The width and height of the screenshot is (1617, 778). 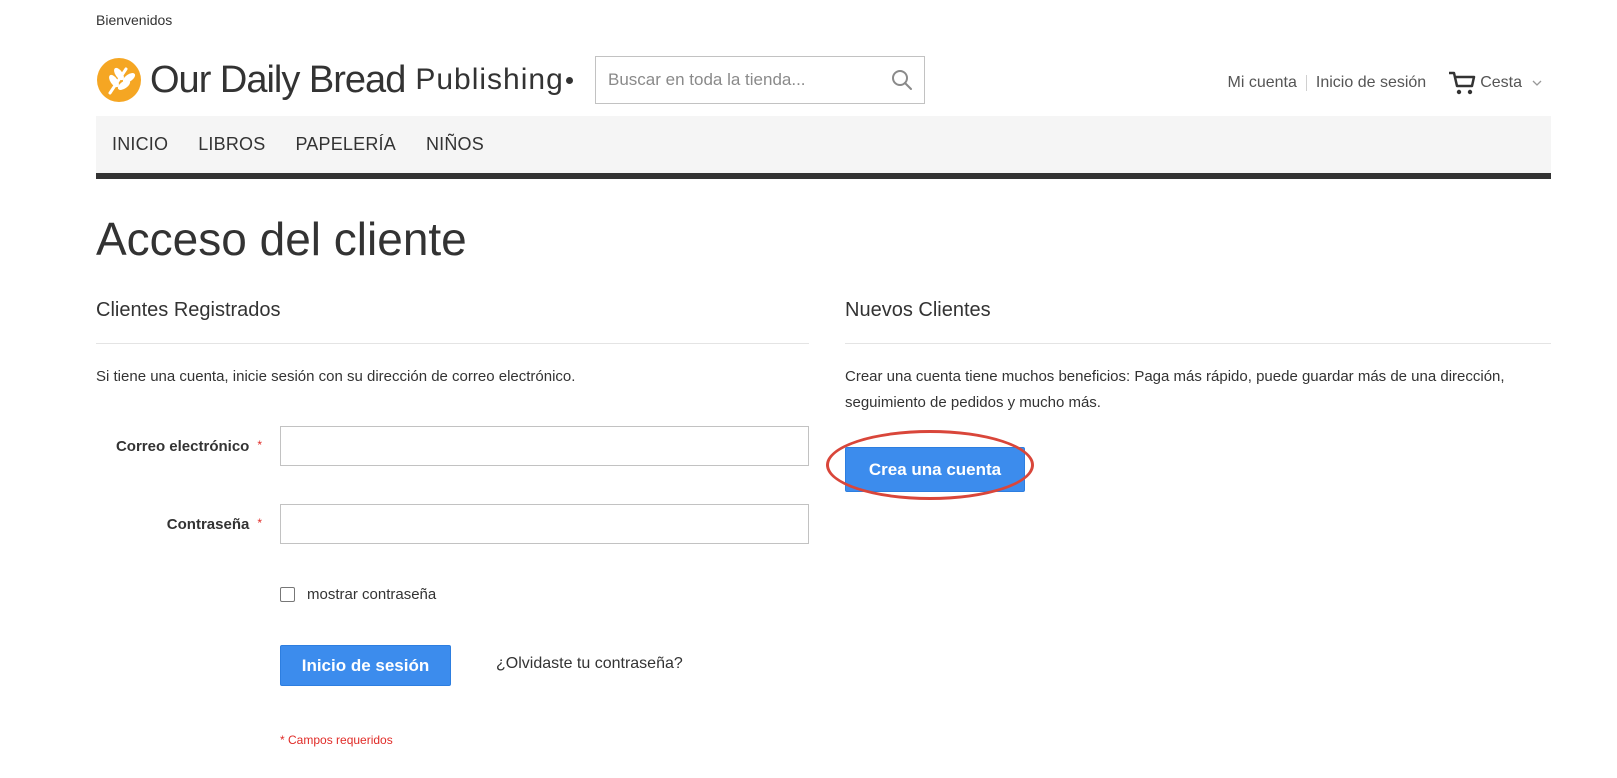 What do you see at coordinates (365, 665) in the screenshot?
I see `signin-button: Inicio de sesión` at bounding box center [365, 665].